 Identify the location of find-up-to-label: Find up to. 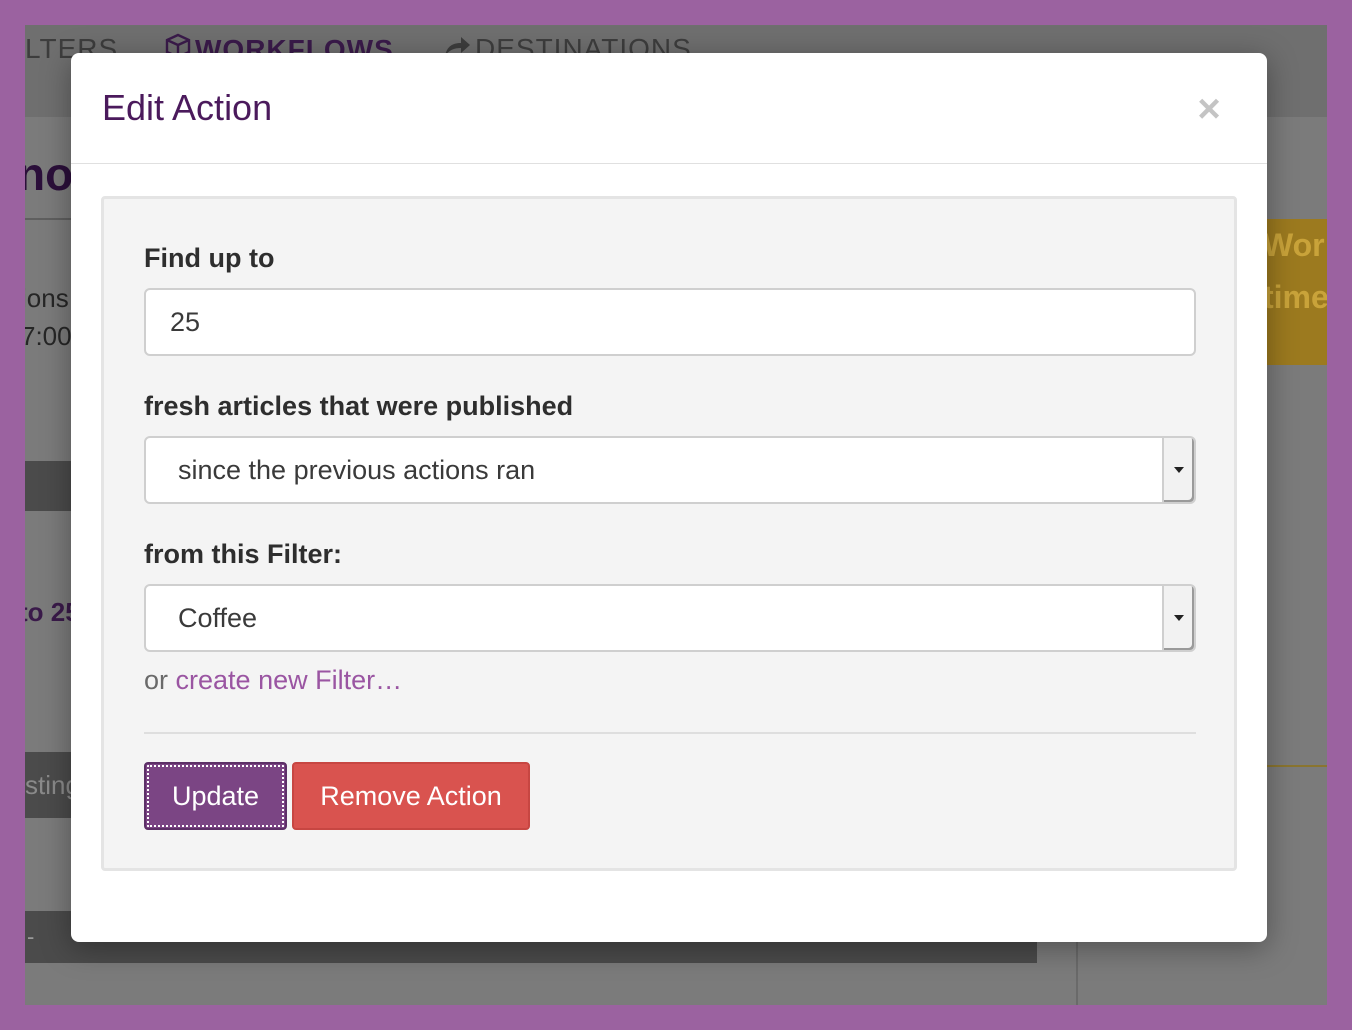
(209, 258).